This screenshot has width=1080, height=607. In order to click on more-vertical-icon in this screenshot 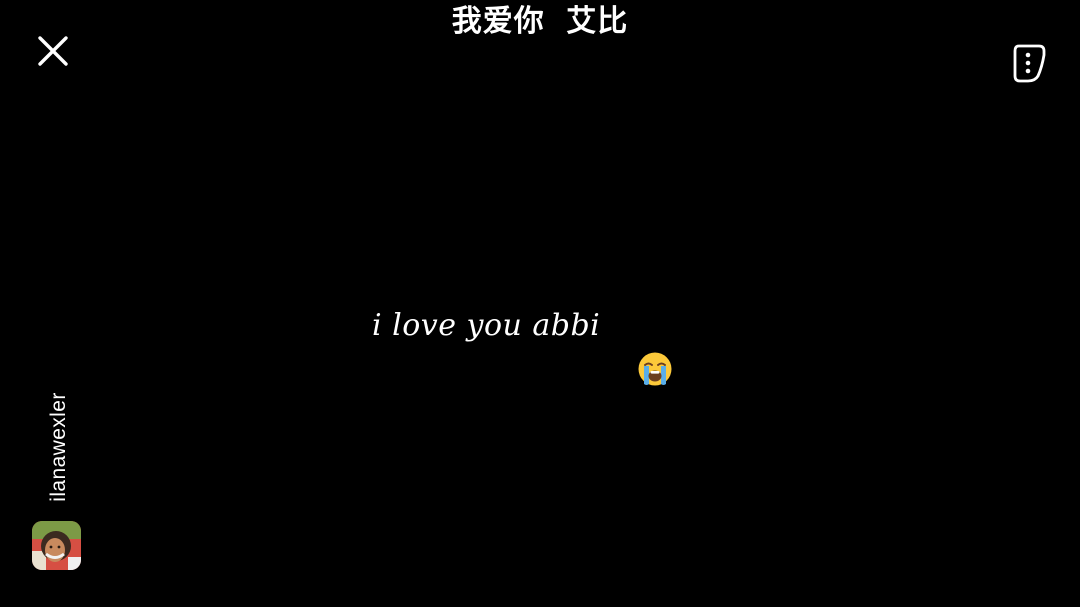, I will do `click(1029, 63)`.